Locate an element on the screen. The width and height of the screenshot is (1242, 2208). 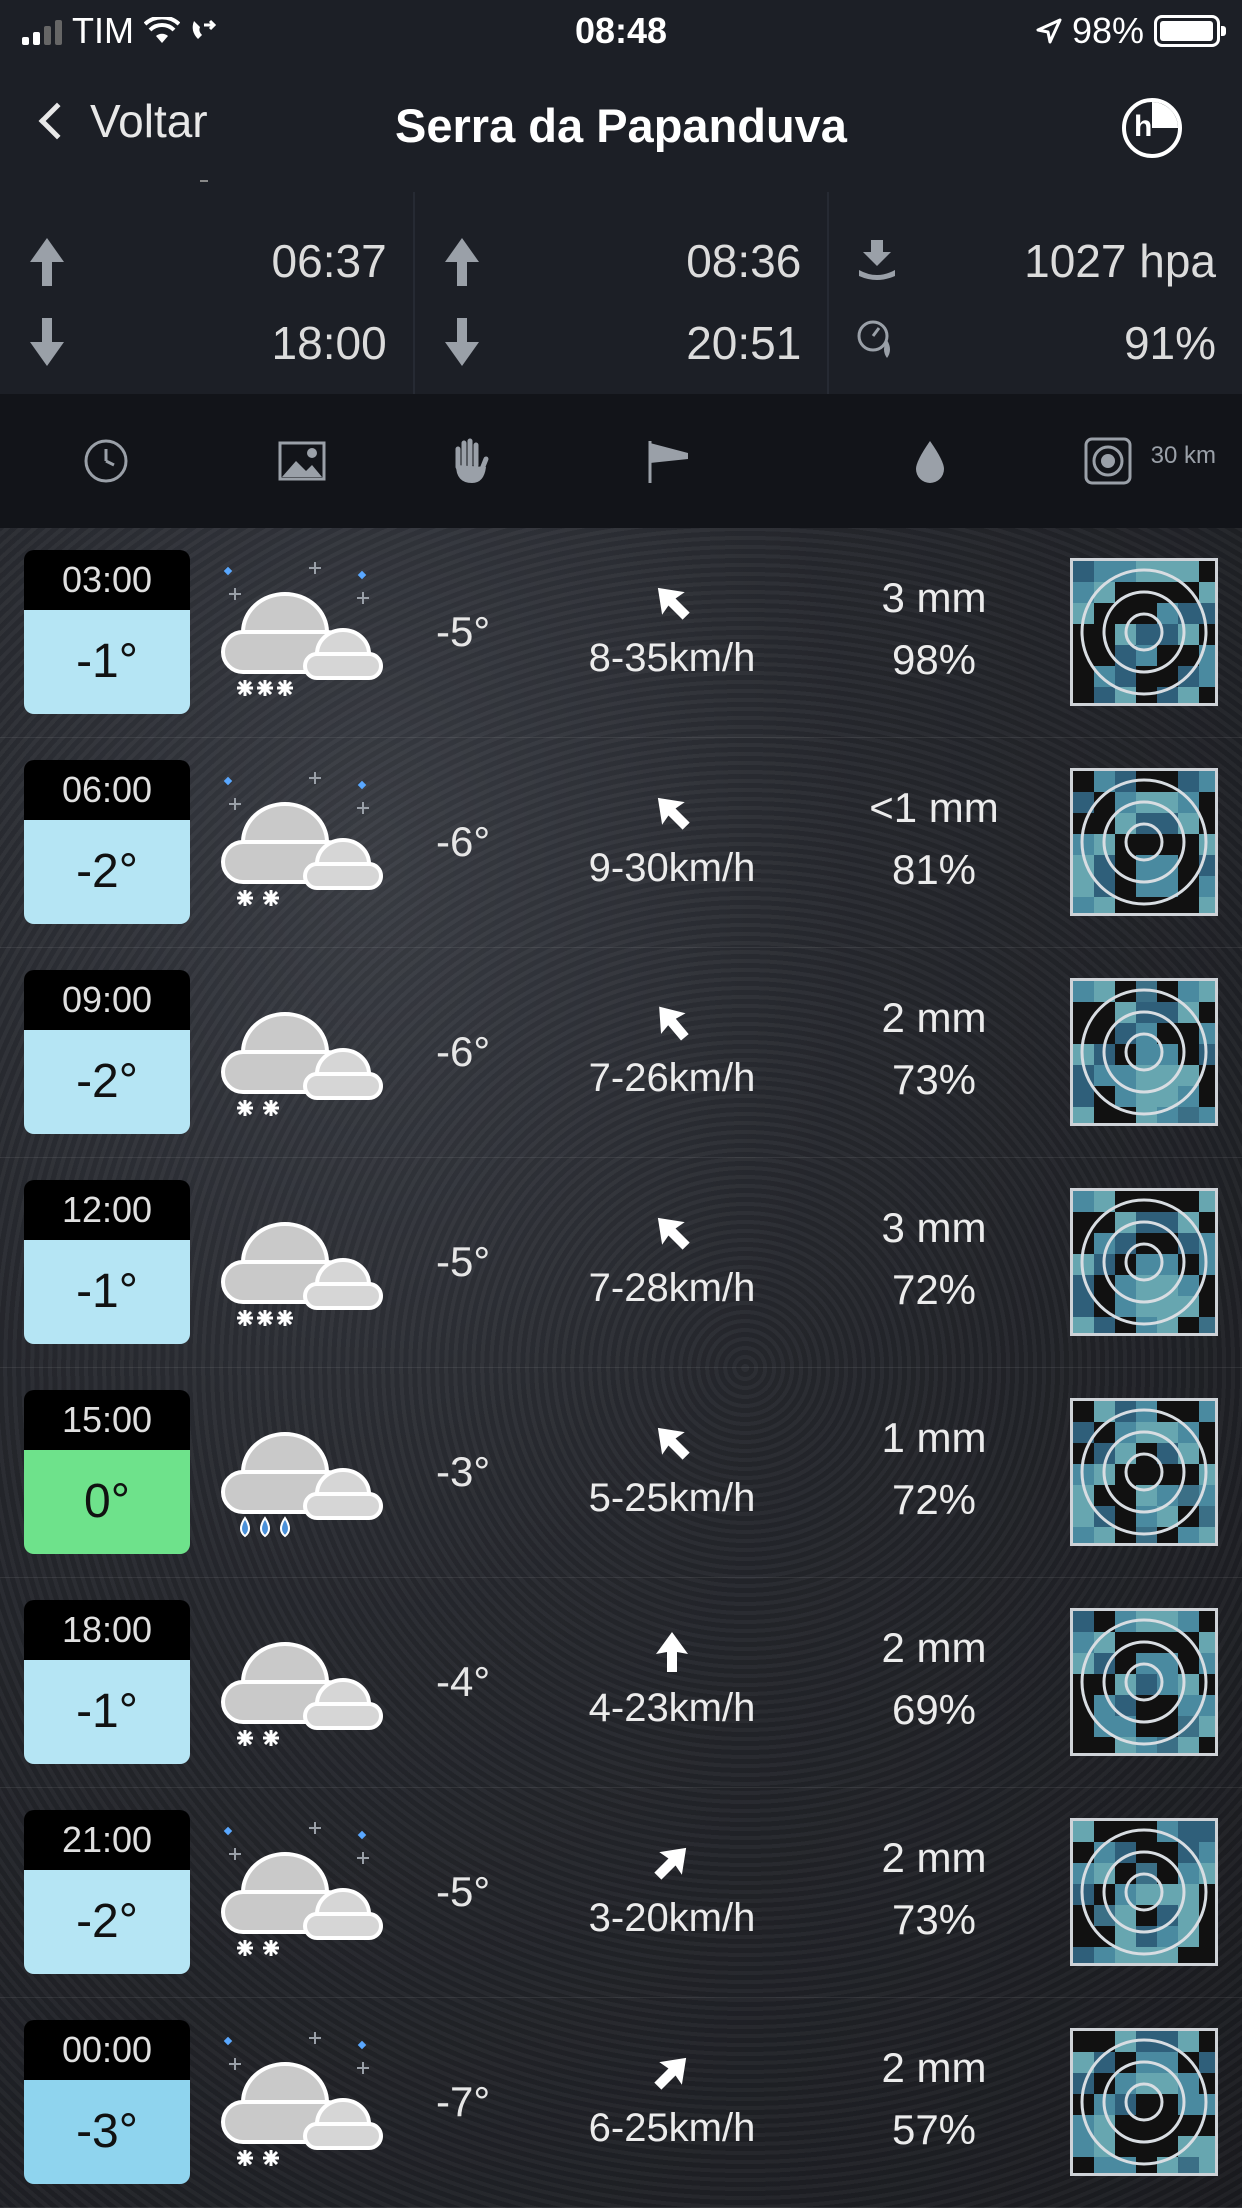
feels-hand-icon is located at coordinates (470, 461).